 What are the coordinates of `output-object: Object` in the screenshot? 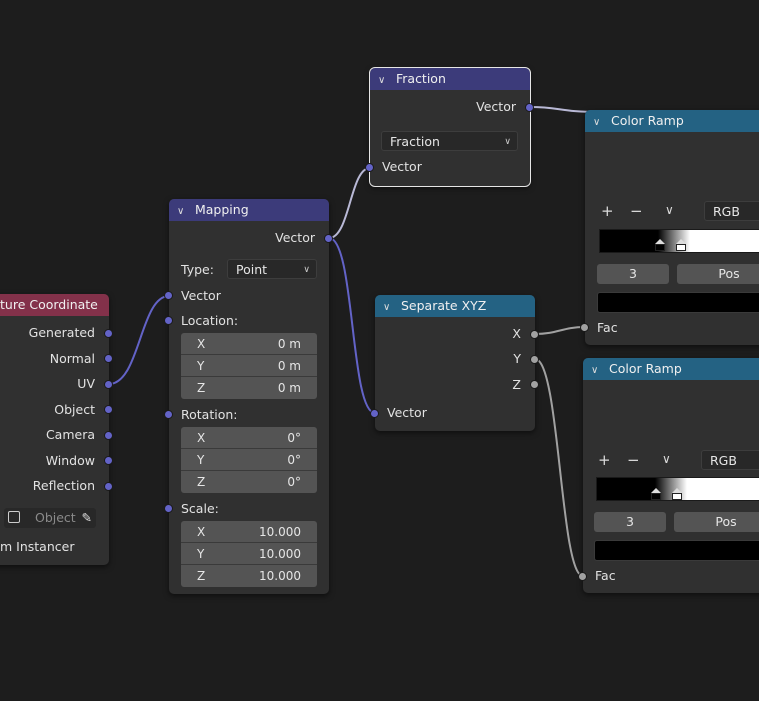 It's located at (74, 409).